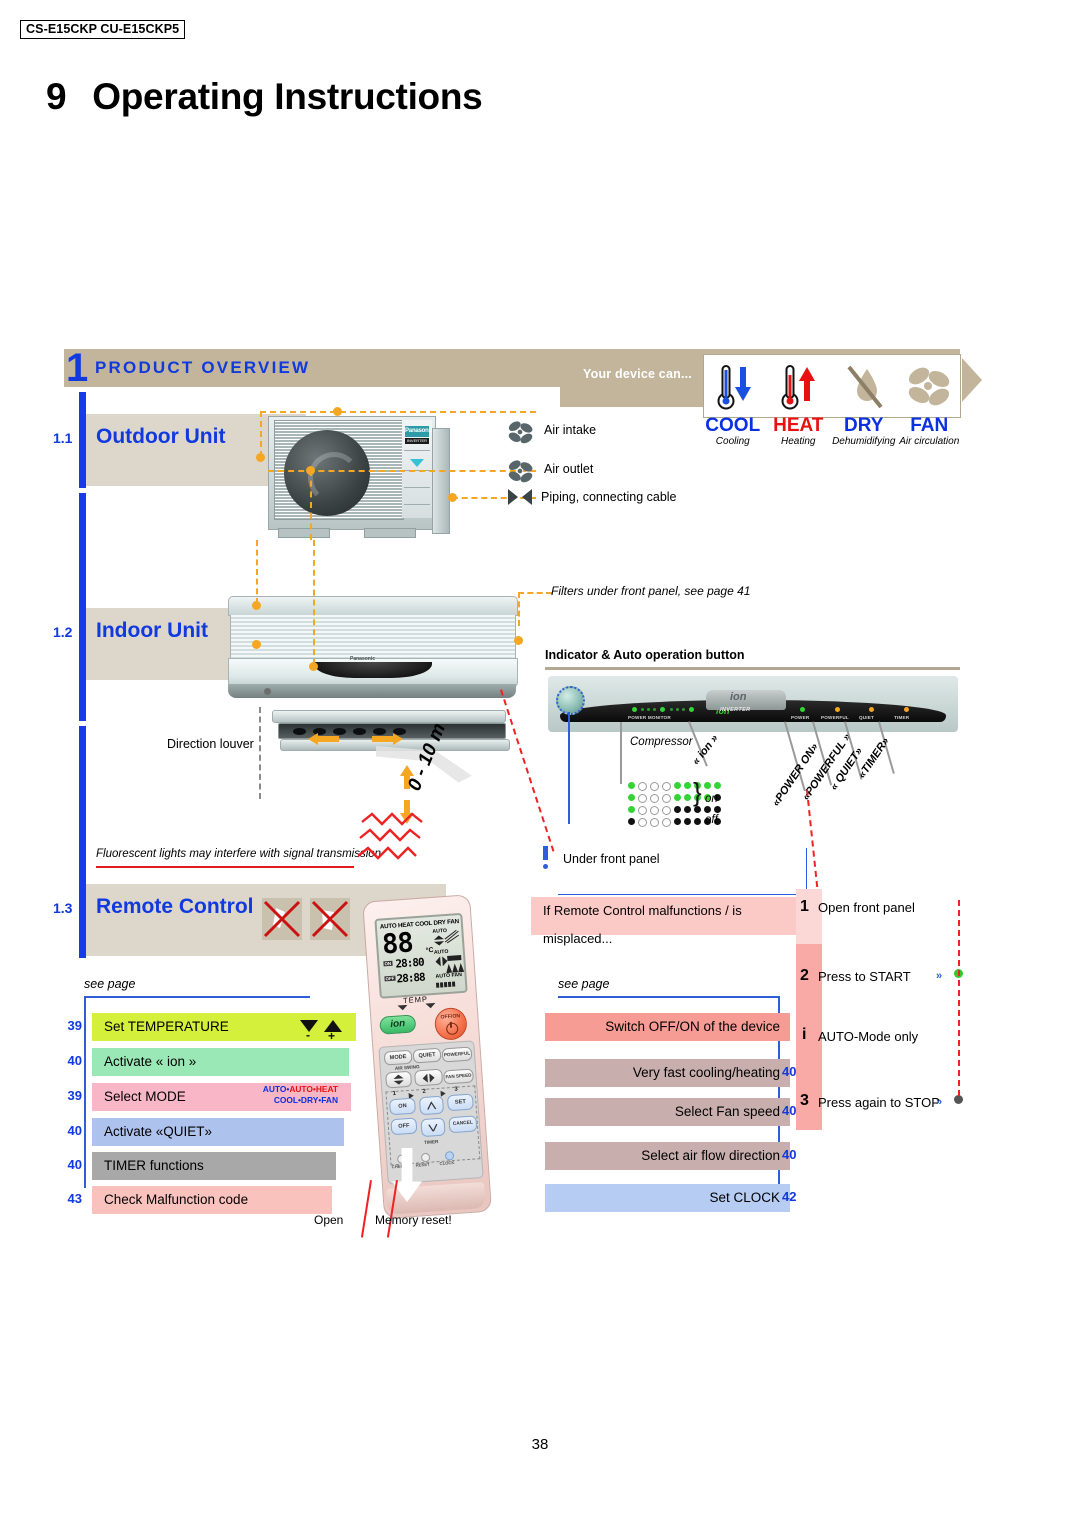  What do you see at coordinates (789, 1154) in the screenshot?
I see `page-ref-air-flow: 40` at bounding box center [789, 1154].